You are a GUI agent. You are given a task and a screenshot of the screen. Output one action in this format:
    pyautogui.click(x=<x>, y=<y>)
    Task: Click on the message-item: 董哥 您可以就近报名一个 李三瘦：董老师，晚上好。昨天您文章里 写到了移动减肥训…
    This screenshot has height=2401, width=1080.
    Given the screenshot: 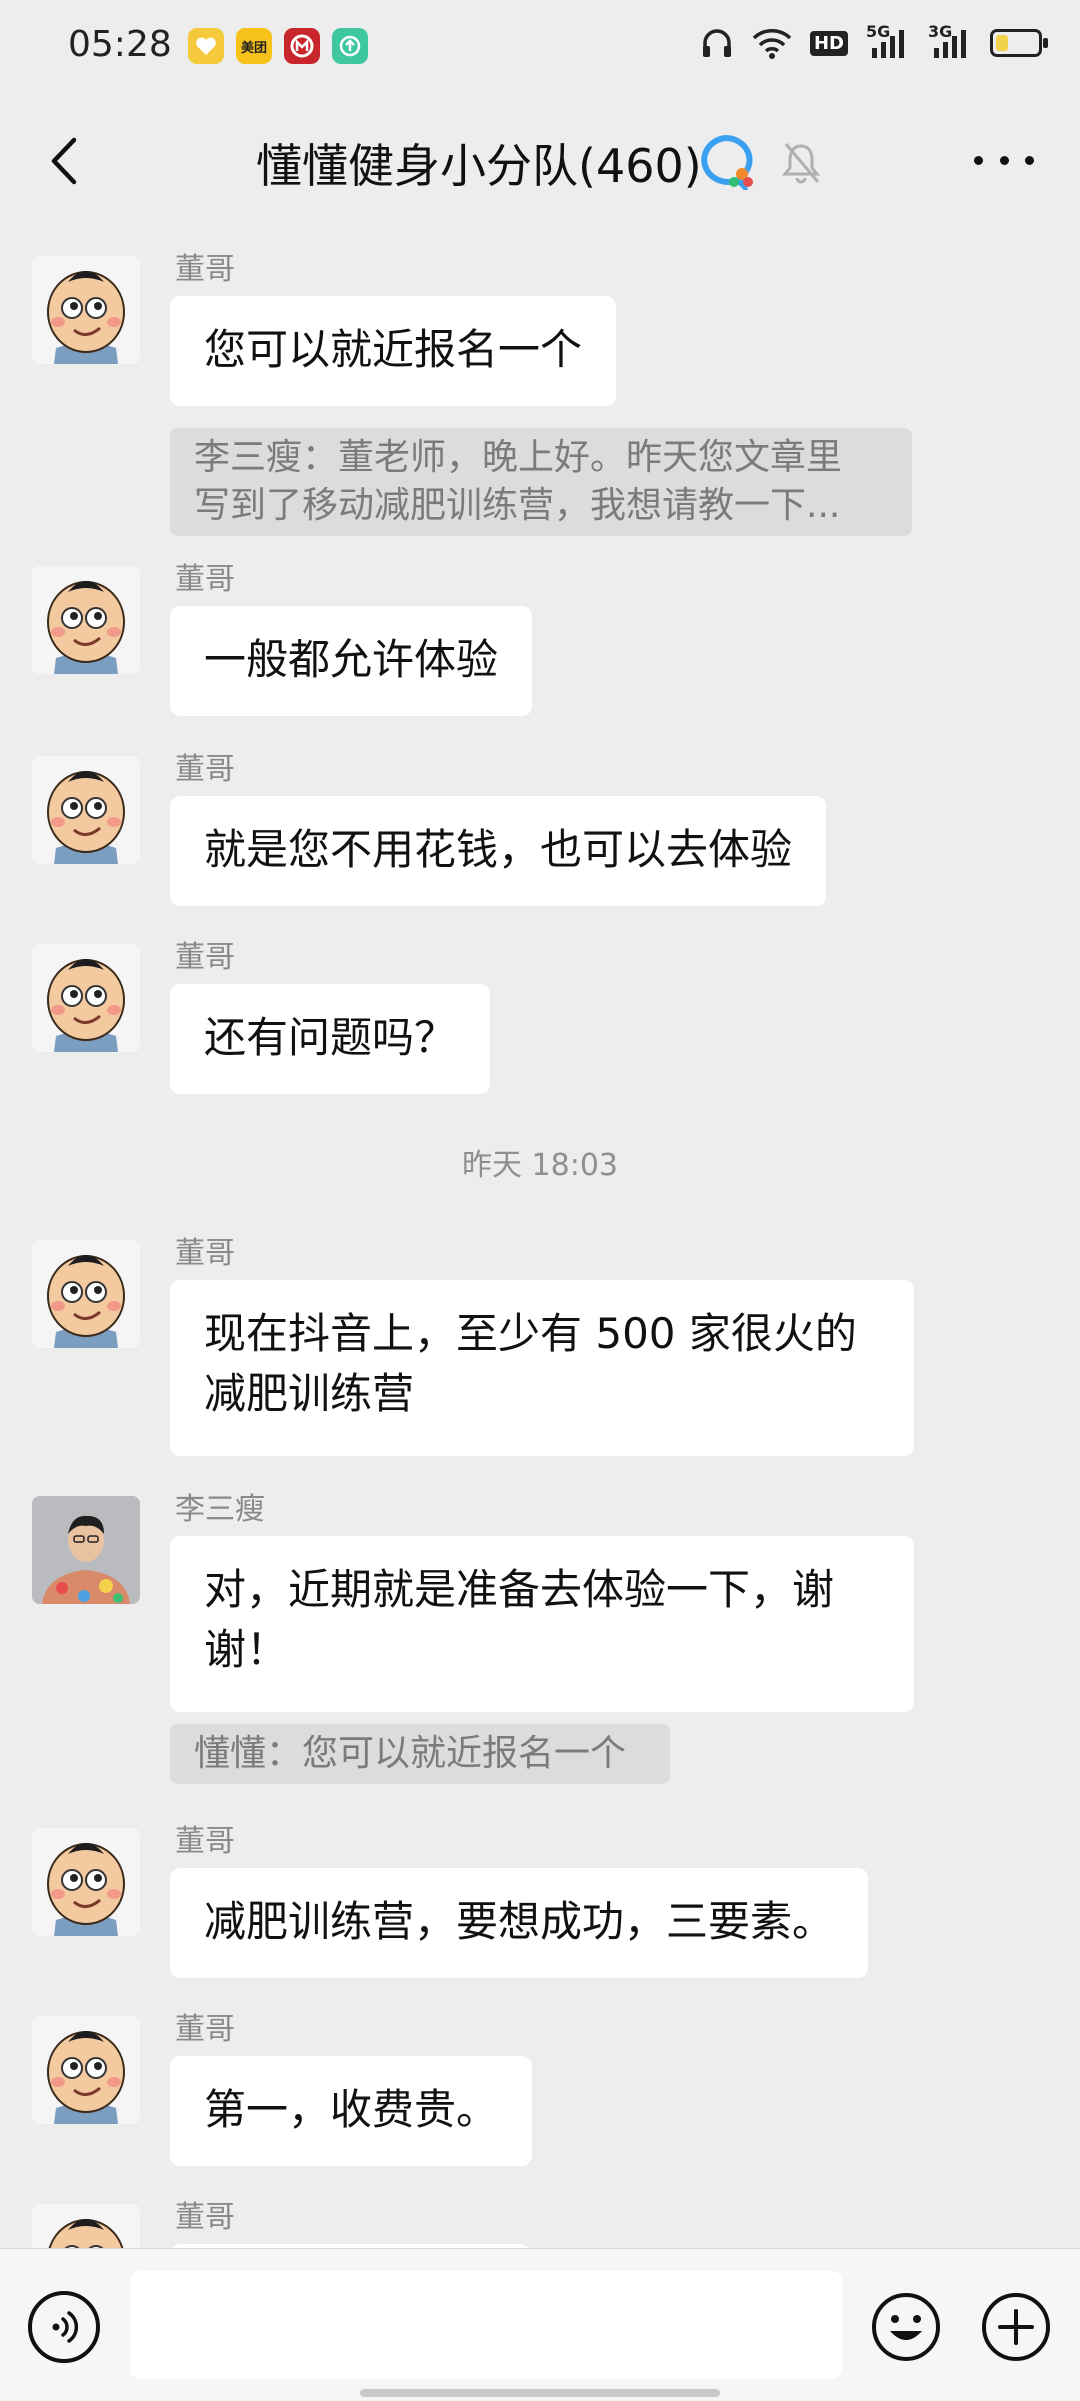 What is the action you would take?
    pyautogui.click(x=540, y=390)
    